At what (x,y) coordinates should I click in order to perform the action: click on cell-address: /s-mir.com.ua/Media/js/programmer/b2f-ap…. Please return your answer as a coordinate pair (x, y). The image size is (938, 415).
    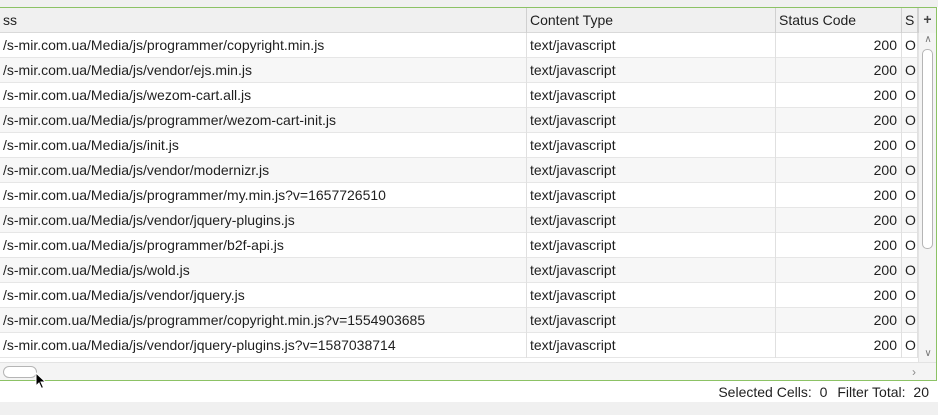
    Looking at the image, I should click on (263, 245).